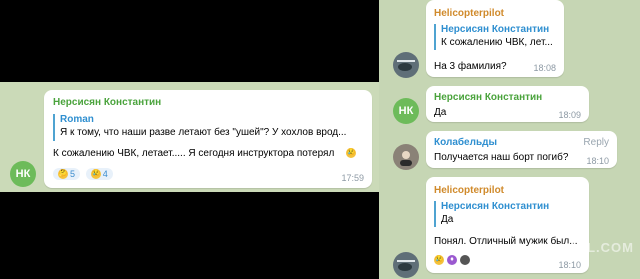 The image size is (640, 279). What do you see at coordinates (596, 142) in the screenshot?
I see `reply-button: Reply` at bounding box center [596, 142].